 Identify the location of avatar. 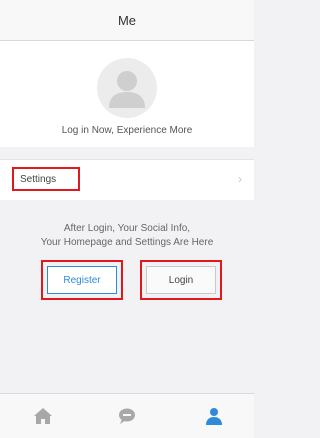
(127, 88).